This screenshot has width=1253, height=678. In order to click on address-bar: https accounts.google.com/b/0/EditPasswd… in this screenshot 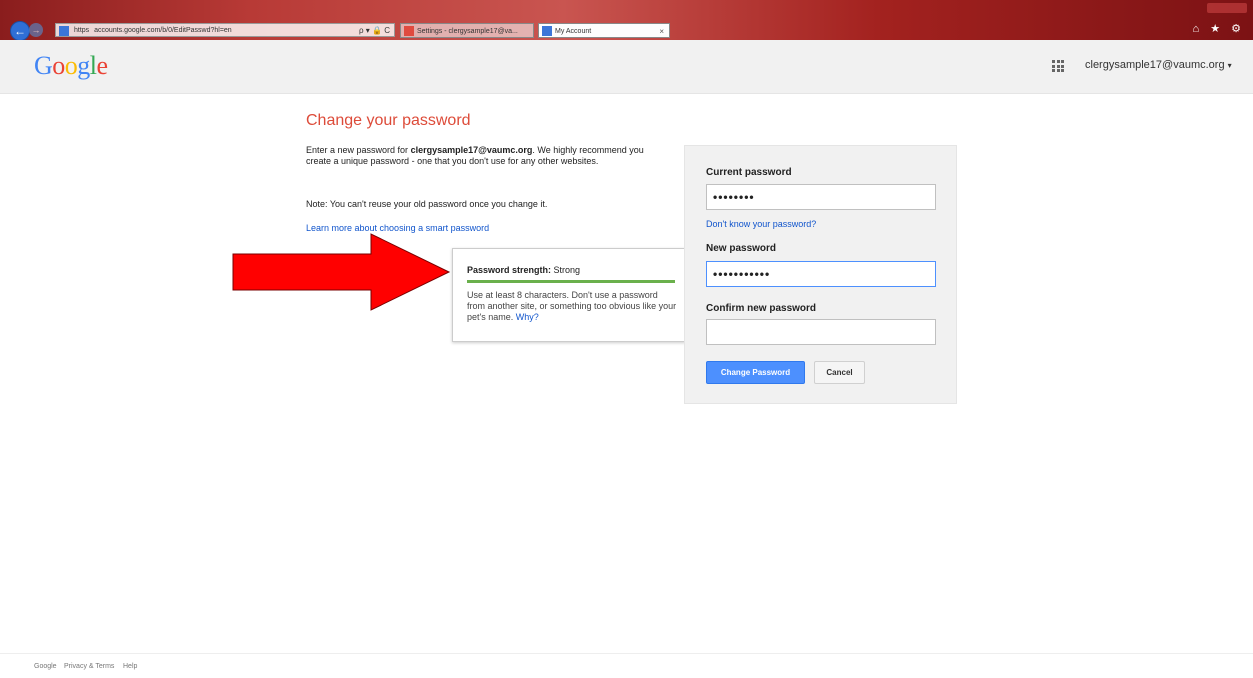, I will do `click(225, 30)`.